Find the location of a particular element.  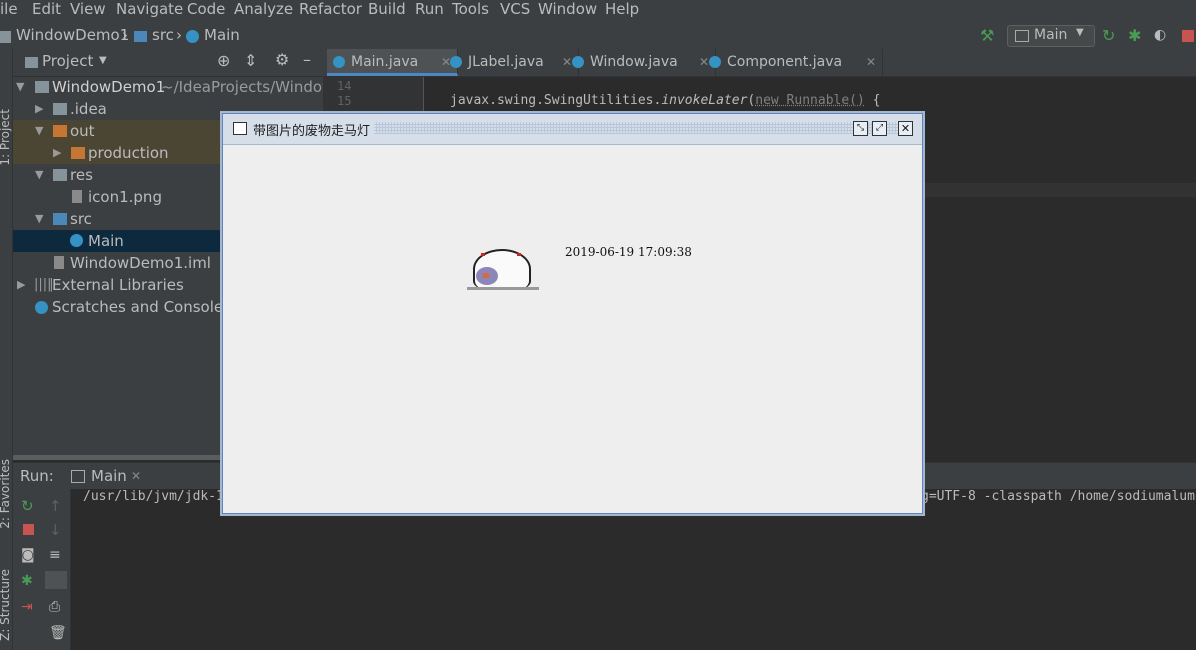

gear-icon: ⚙ is located at coordinates (282, 59).